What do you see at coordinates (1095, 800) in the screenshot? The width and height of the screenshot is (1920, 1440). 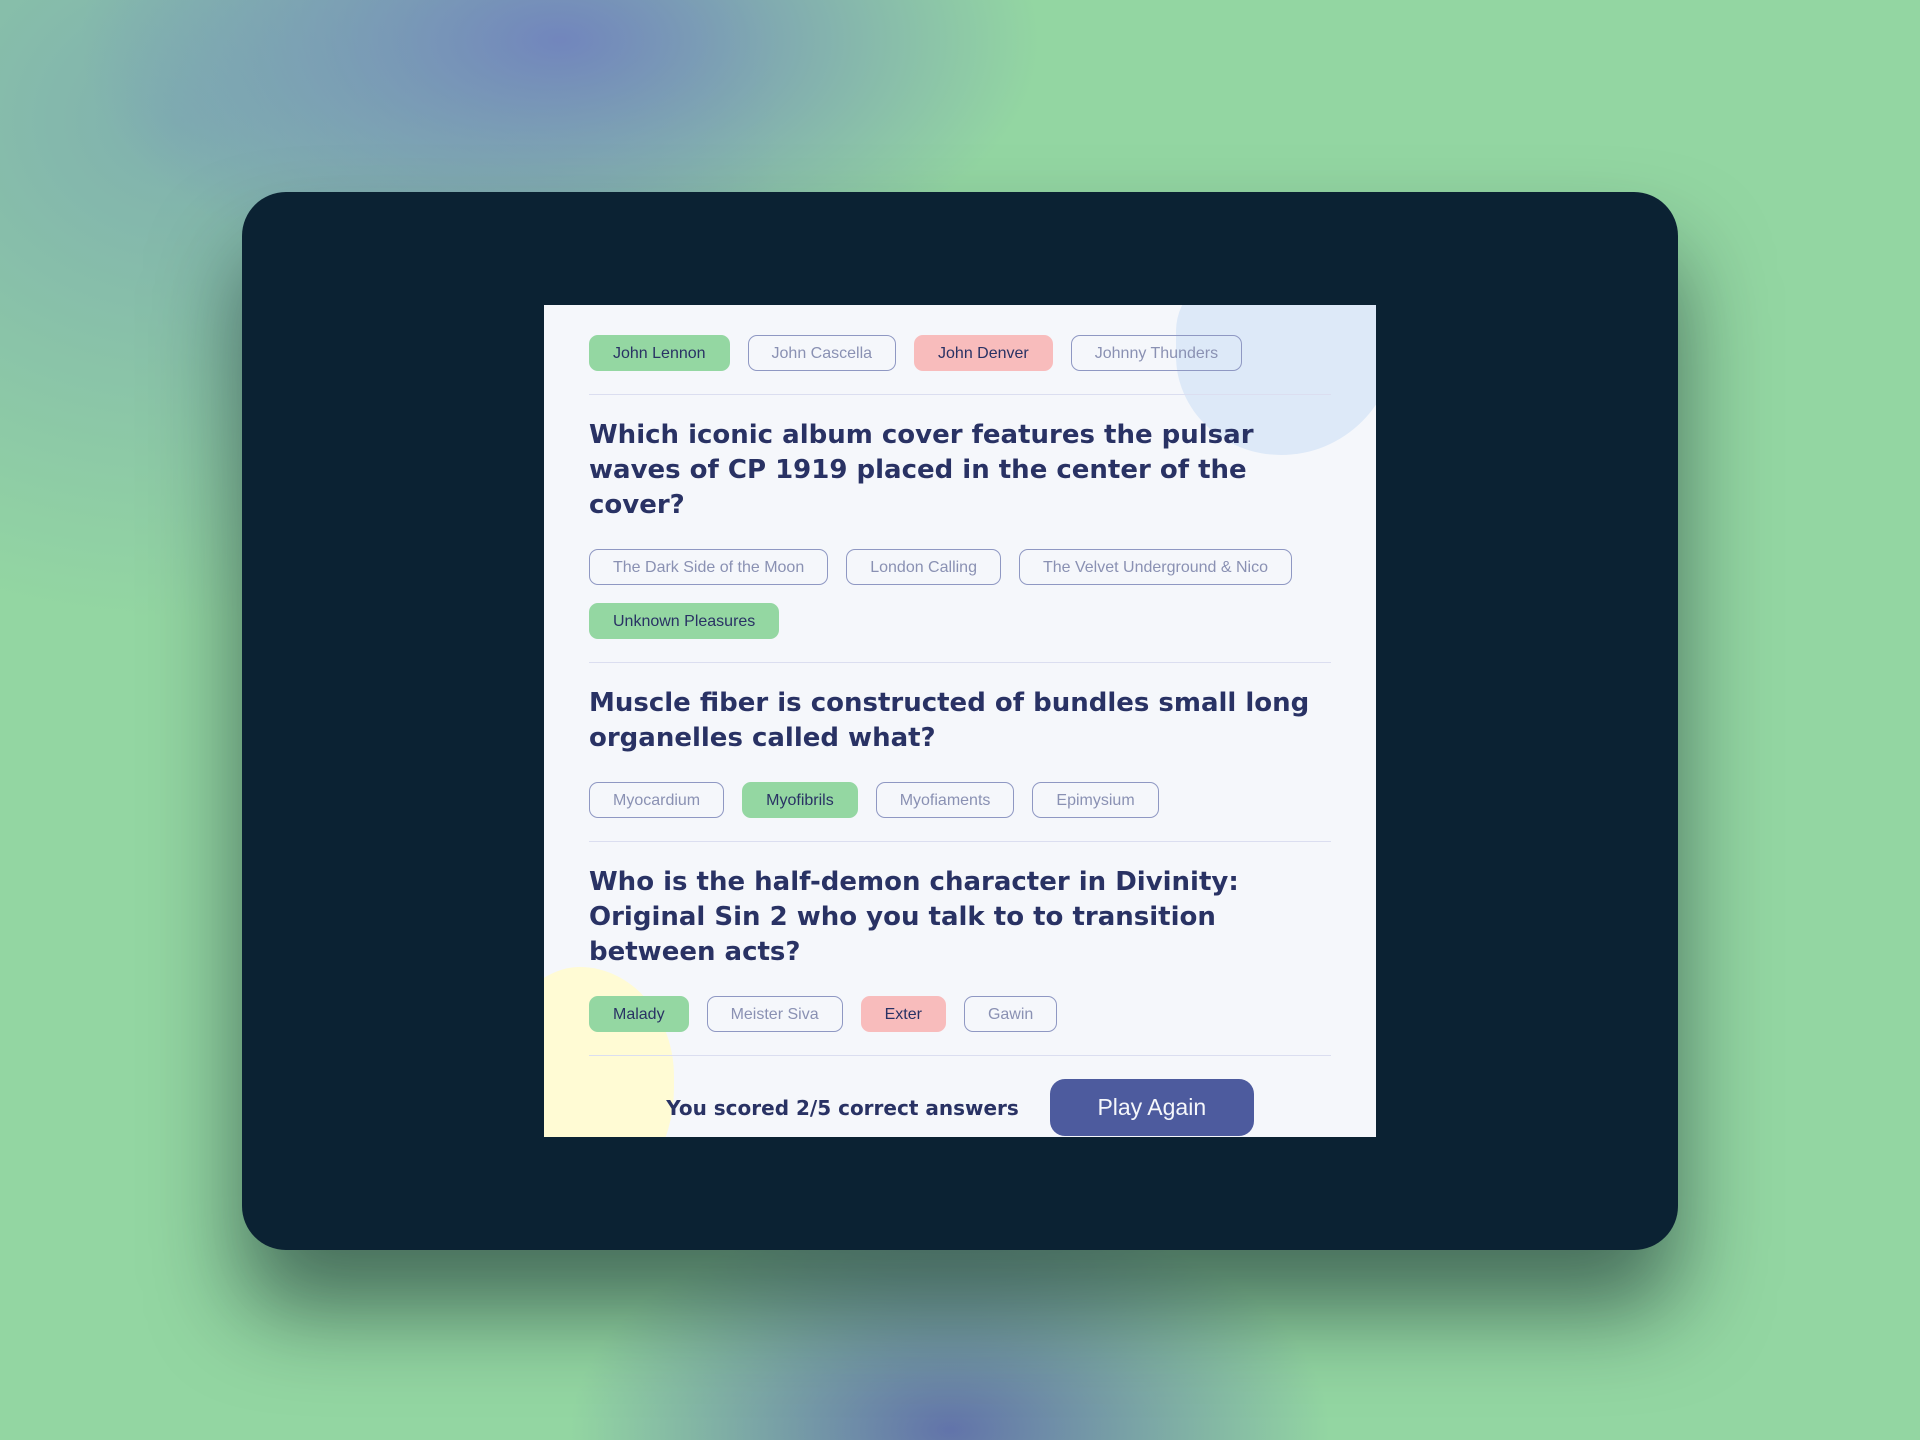 I see `answer-option: Epimysium` at bounding box center [1095, 800].